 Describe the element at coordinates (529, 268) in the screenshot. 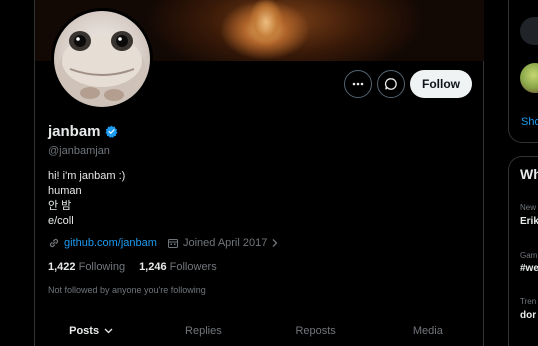

I see `trend-title: #we` at that location.